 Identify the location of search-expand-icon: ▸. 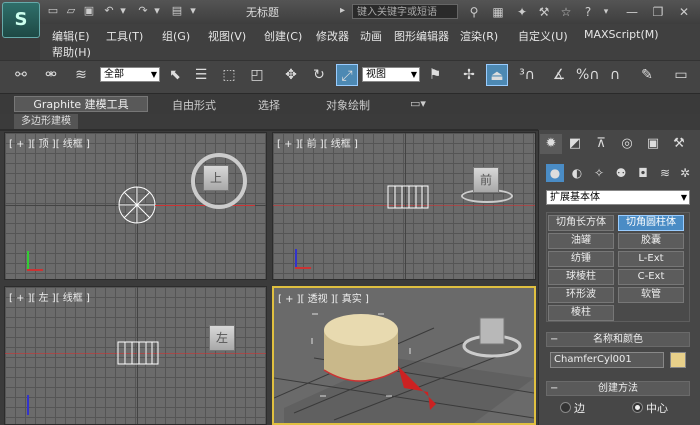
(342, 10).